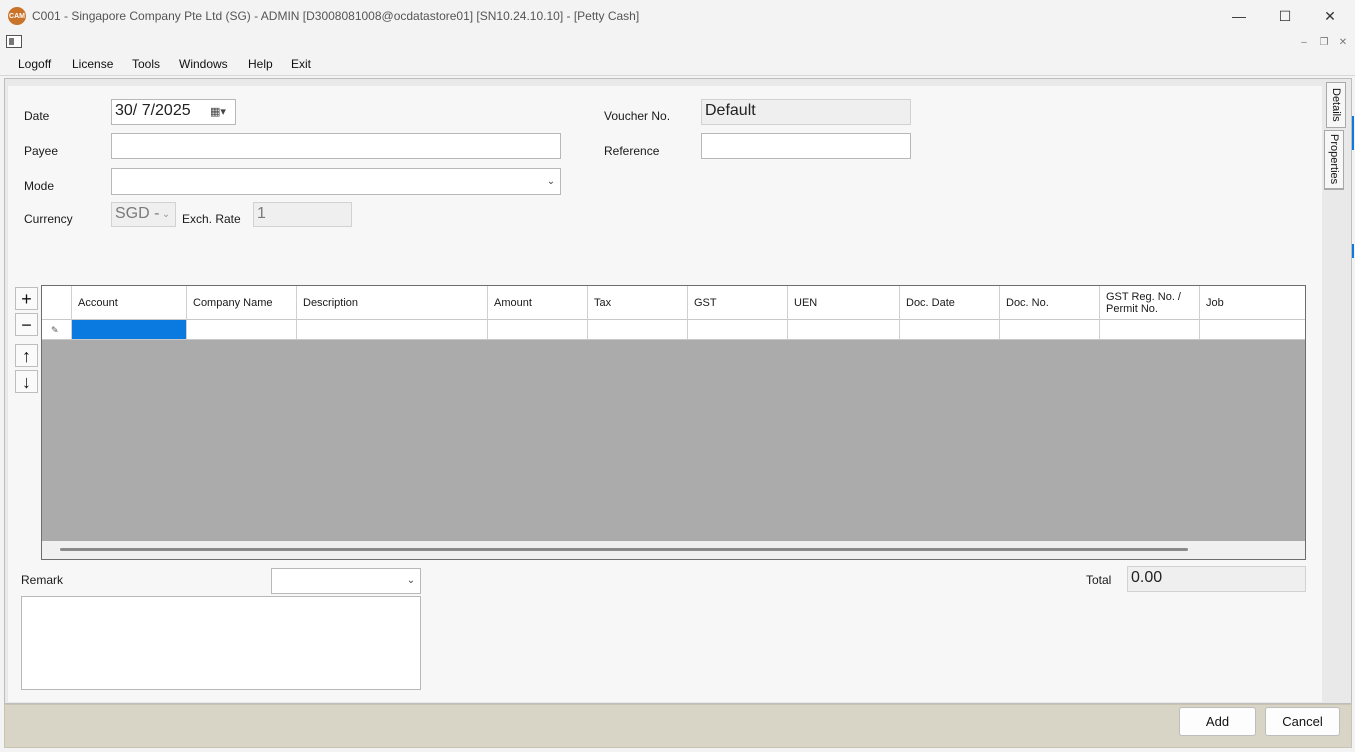  What do you see at coordinates (538, 329) in the screenshot?
I see `amount-cell` at bounding box center [538, 329].